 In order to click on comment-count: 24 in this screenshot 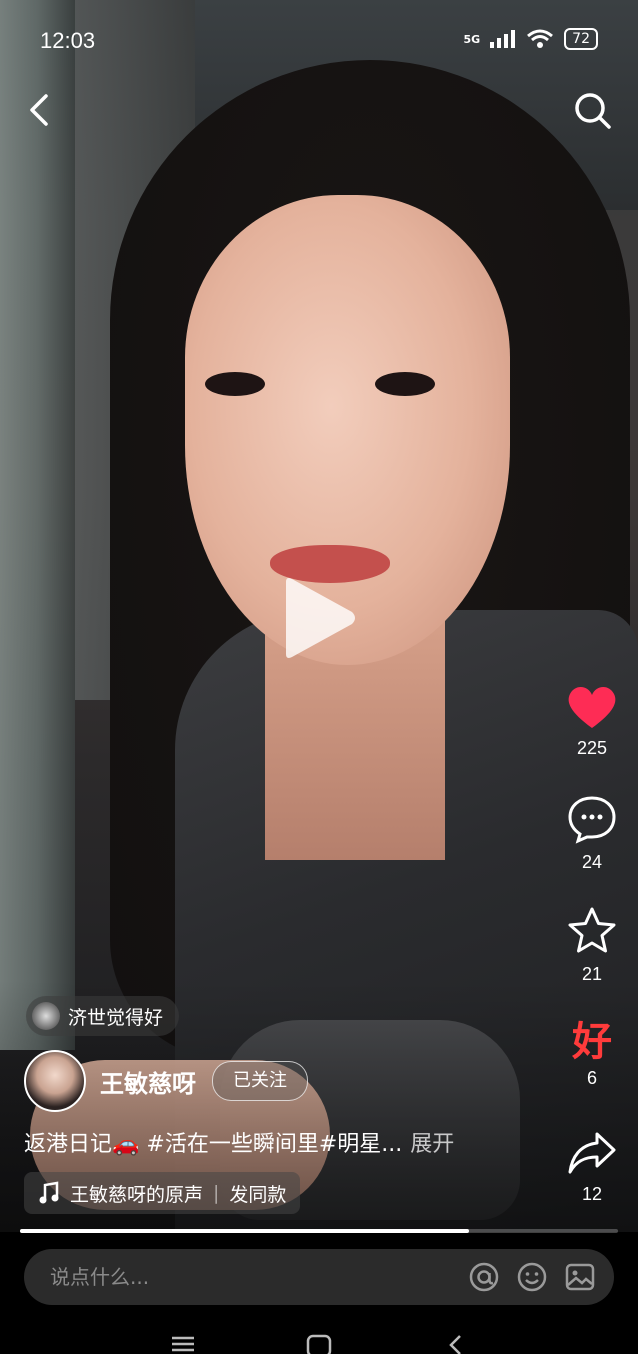, I will do `click(592, 862)`.